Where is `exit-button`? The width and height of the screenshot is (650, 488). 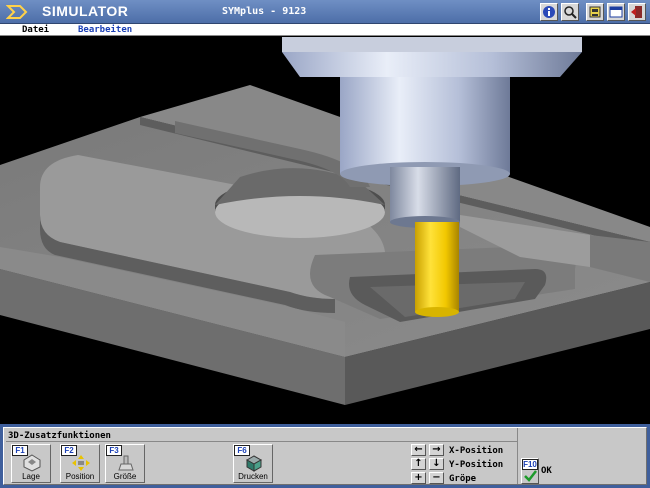
exit-button is located at coordinates (637, 12).